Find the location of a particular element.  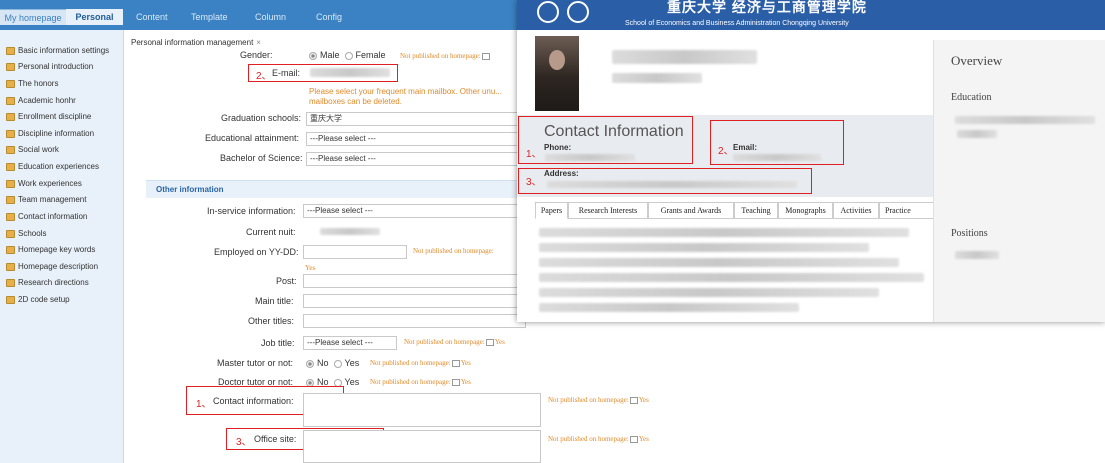

office-site-textarea is located at coordinates (422, 446).